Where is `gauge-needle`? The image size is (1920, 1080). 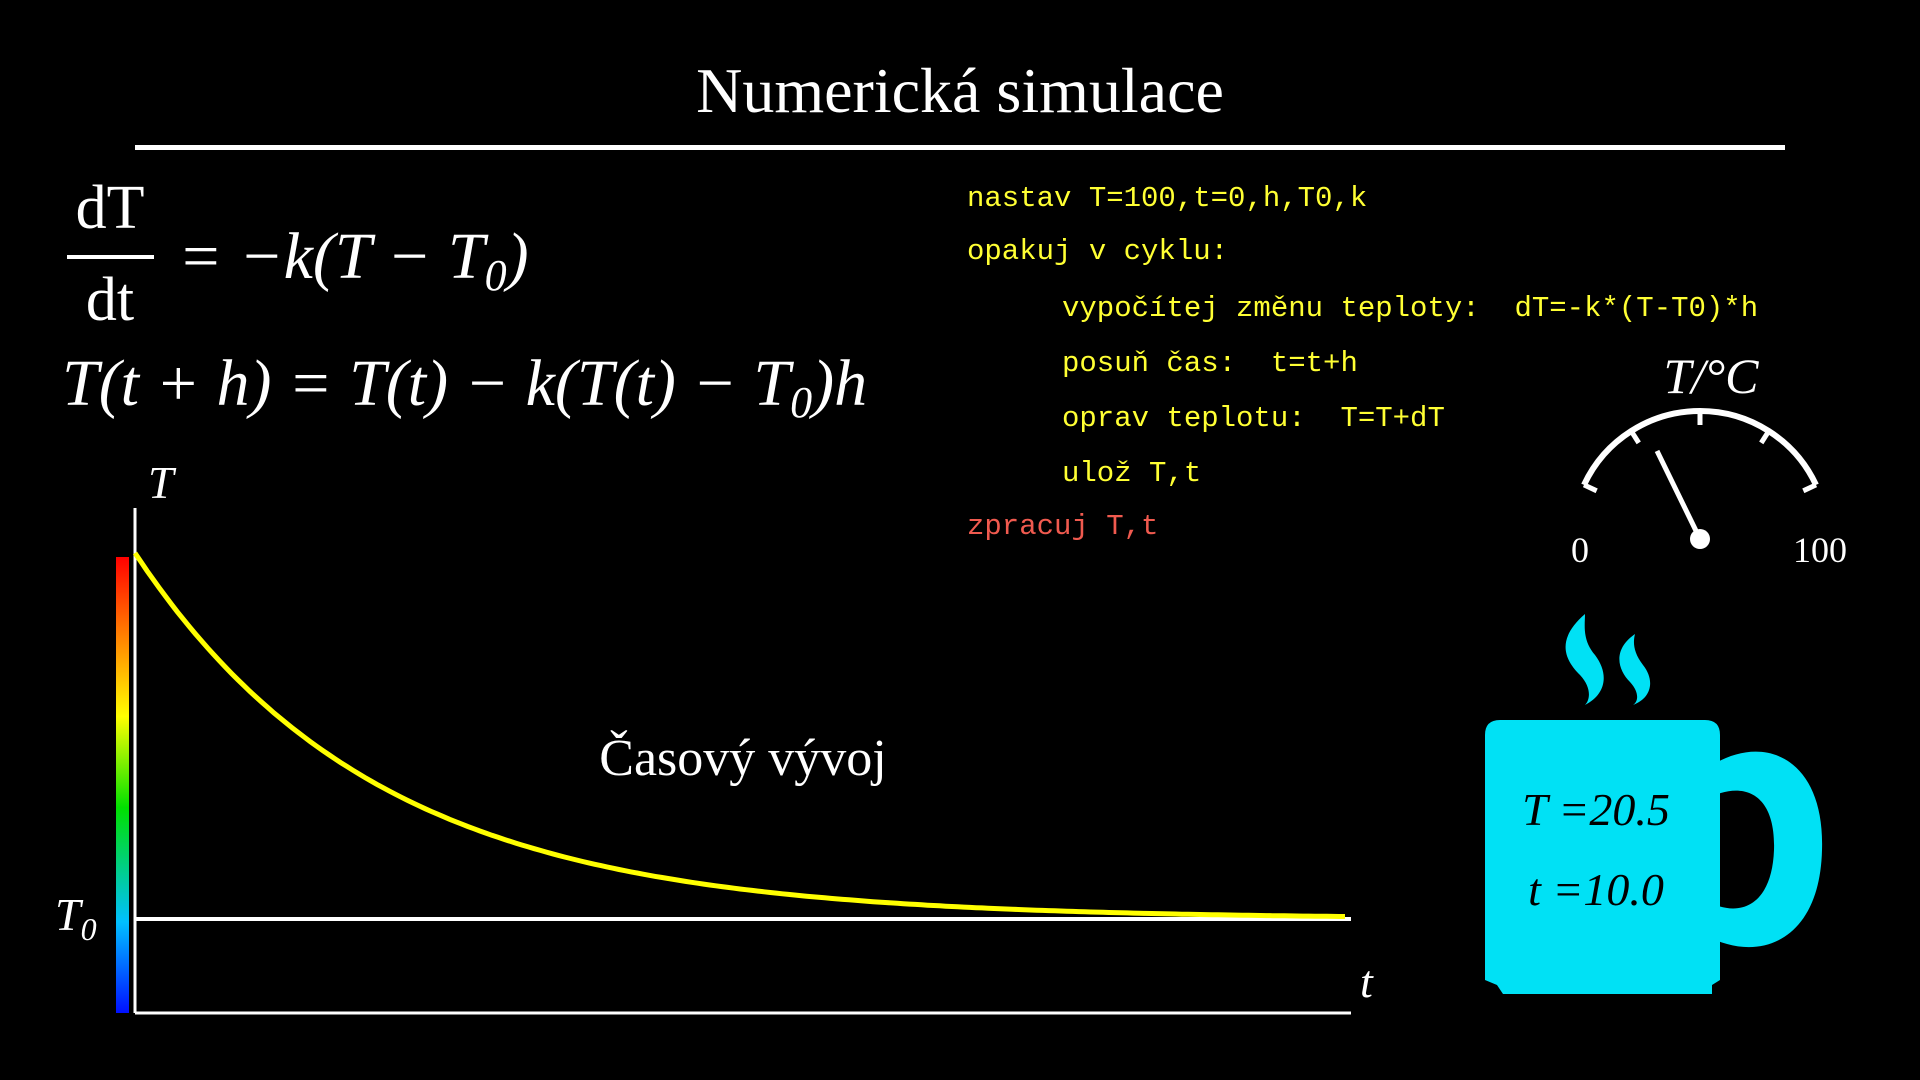 gauge-needle is located at coordinates (1678, 495).